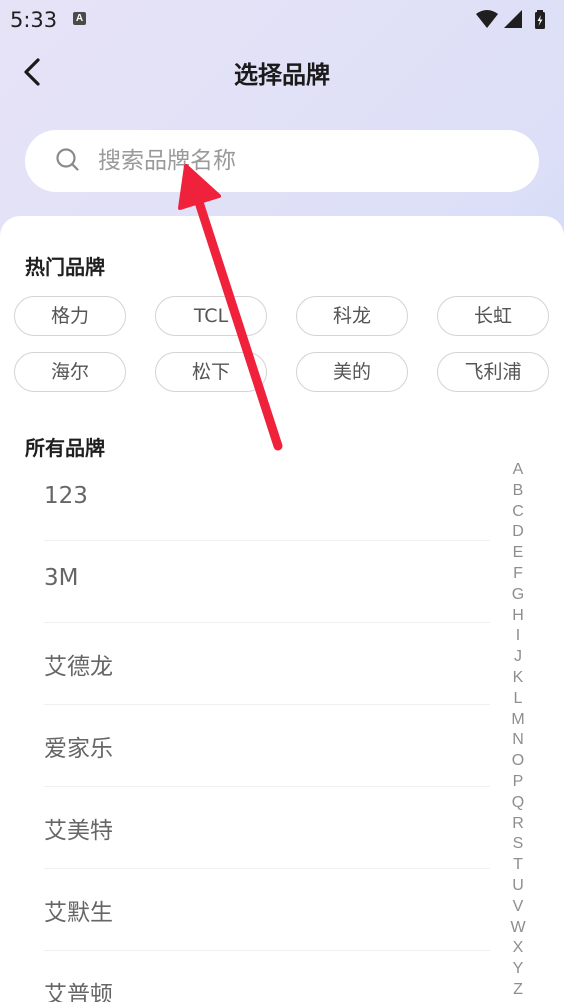  Describe the element at coordinates (518, 657) in the screenshot. I see `index-letter: J` at that location.